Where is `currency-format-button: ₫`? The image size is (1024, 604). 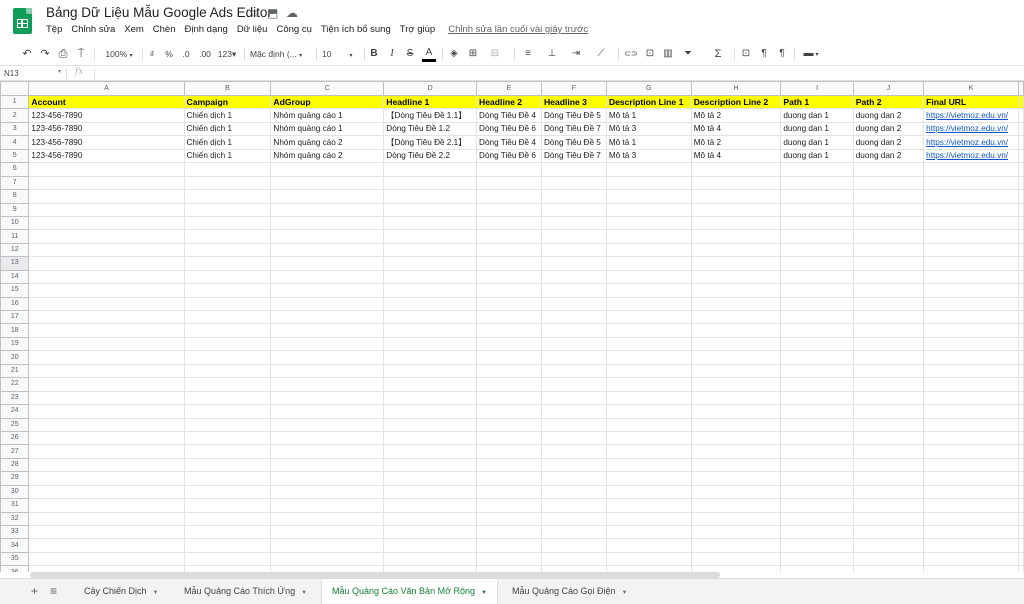
currency-format-button: ₫ is located at coordinates (152, 54).